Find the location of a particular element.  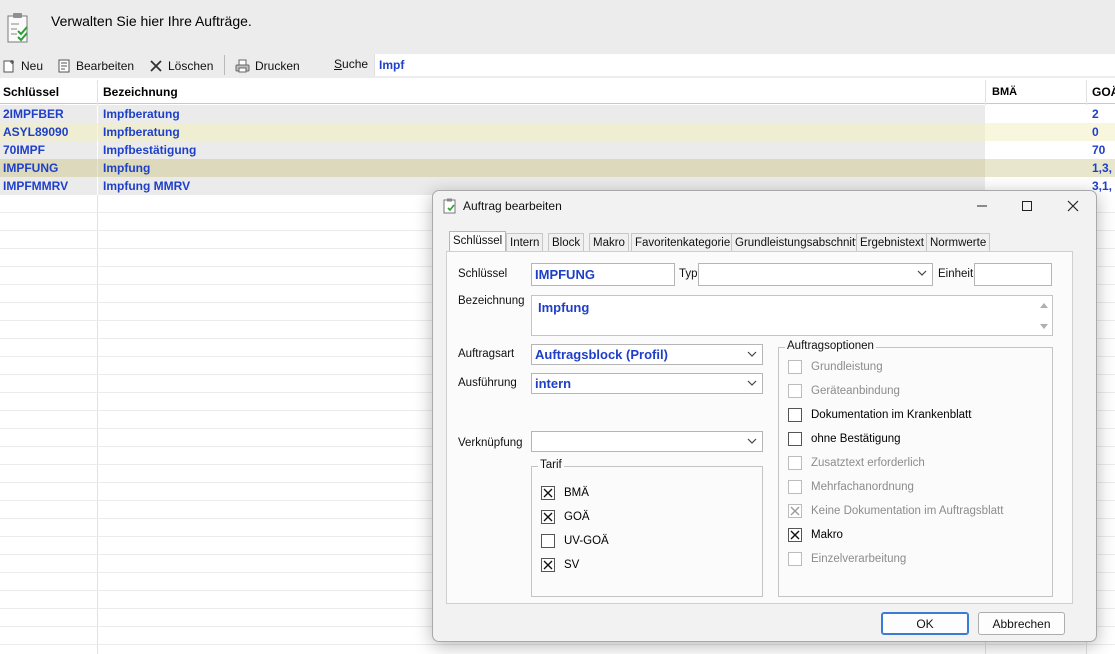

einheit-field is located at coordinates (1013, 274).